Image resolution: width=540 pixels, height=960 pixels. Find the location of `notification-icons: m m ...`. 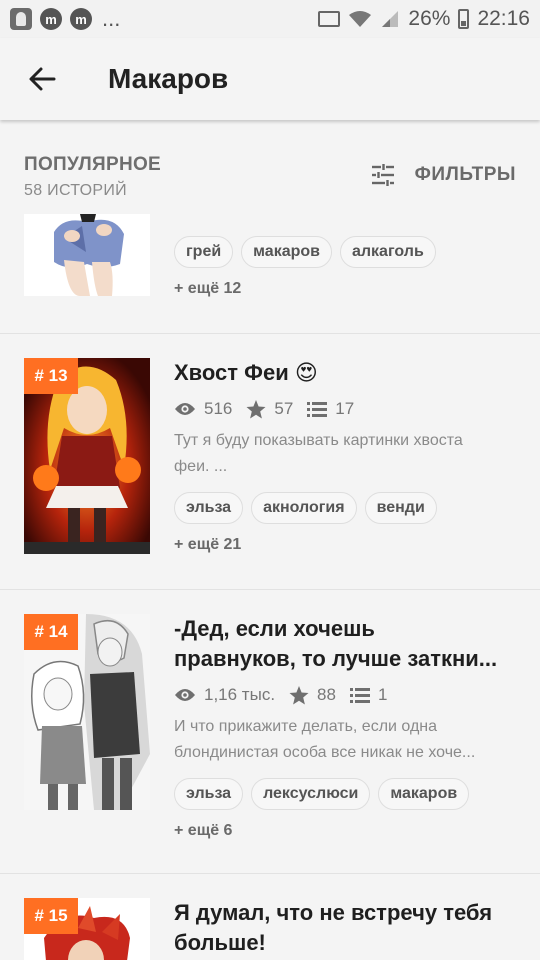

notification-icons: m m ... is located at coordinates (65, 19).